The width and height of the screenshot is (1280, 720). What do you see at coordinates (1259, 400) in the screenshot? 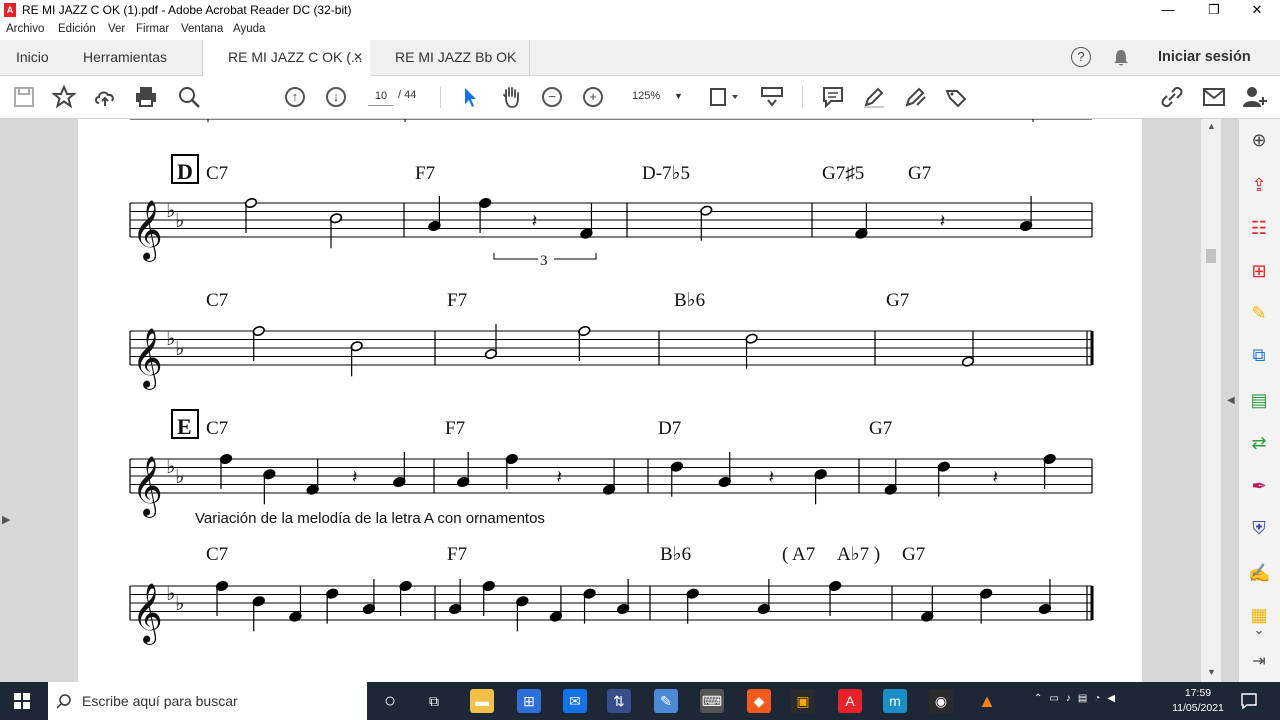
I see `compress-pdf-icon: ▤` at bounding box center [1259, 400].